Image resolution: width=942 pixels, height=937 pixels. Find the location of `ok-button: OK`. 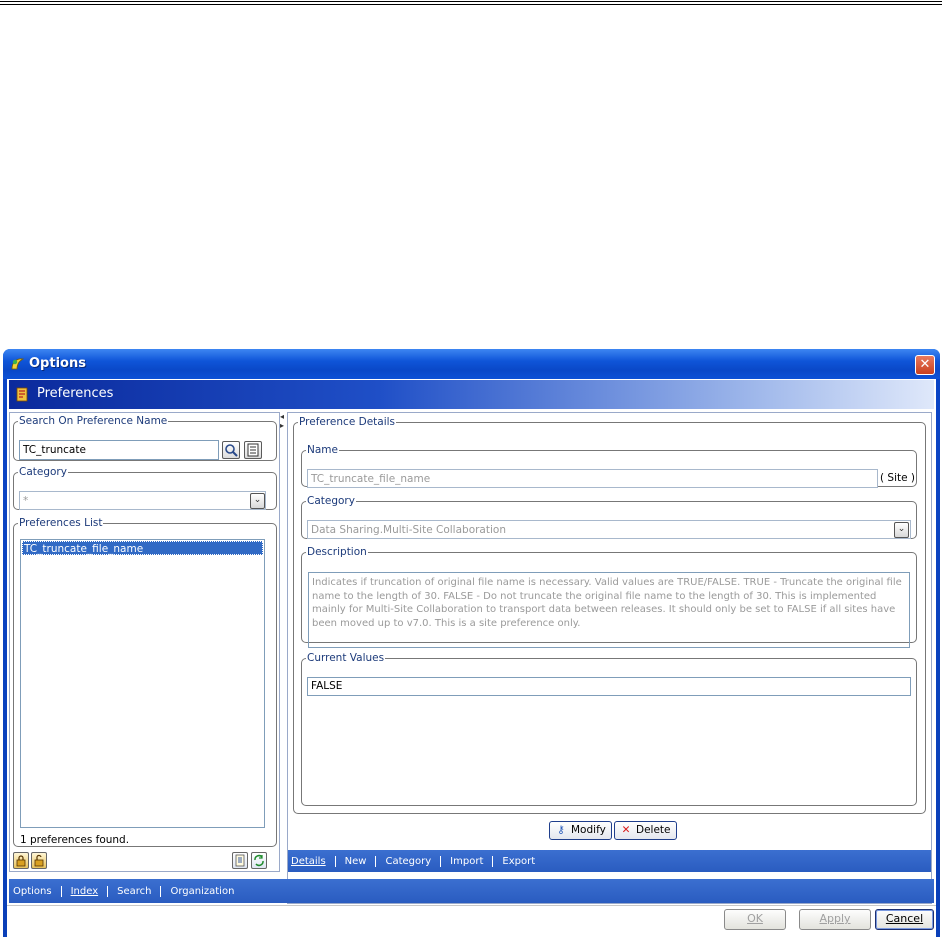

ok-button: OK is located at coordinates (755, 919).